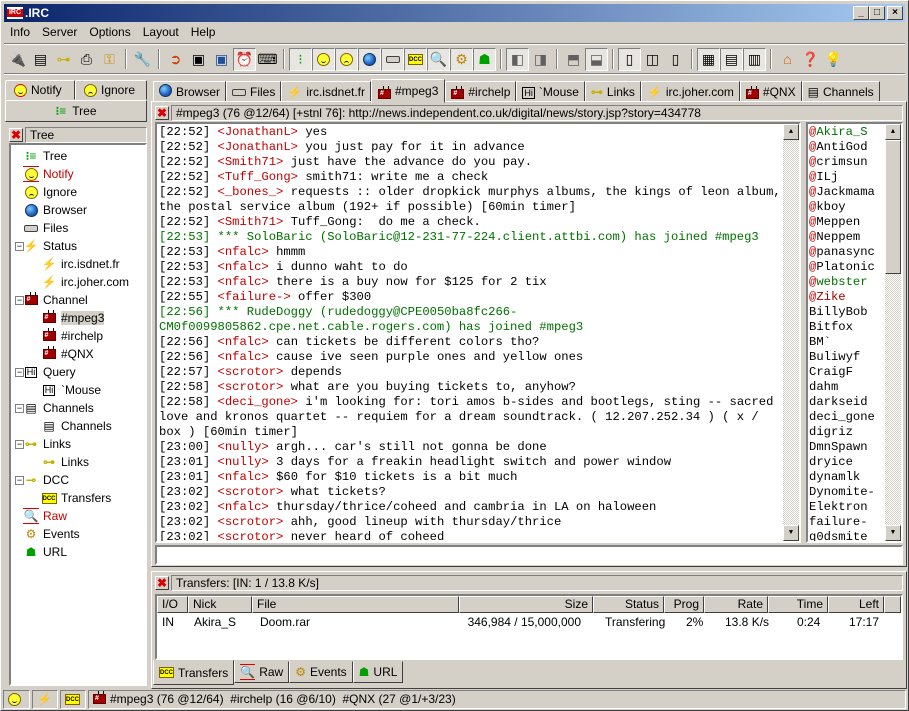 The height and width of the screenshot is (711, 909). I want to click on column-file: File, so click(355, 604).